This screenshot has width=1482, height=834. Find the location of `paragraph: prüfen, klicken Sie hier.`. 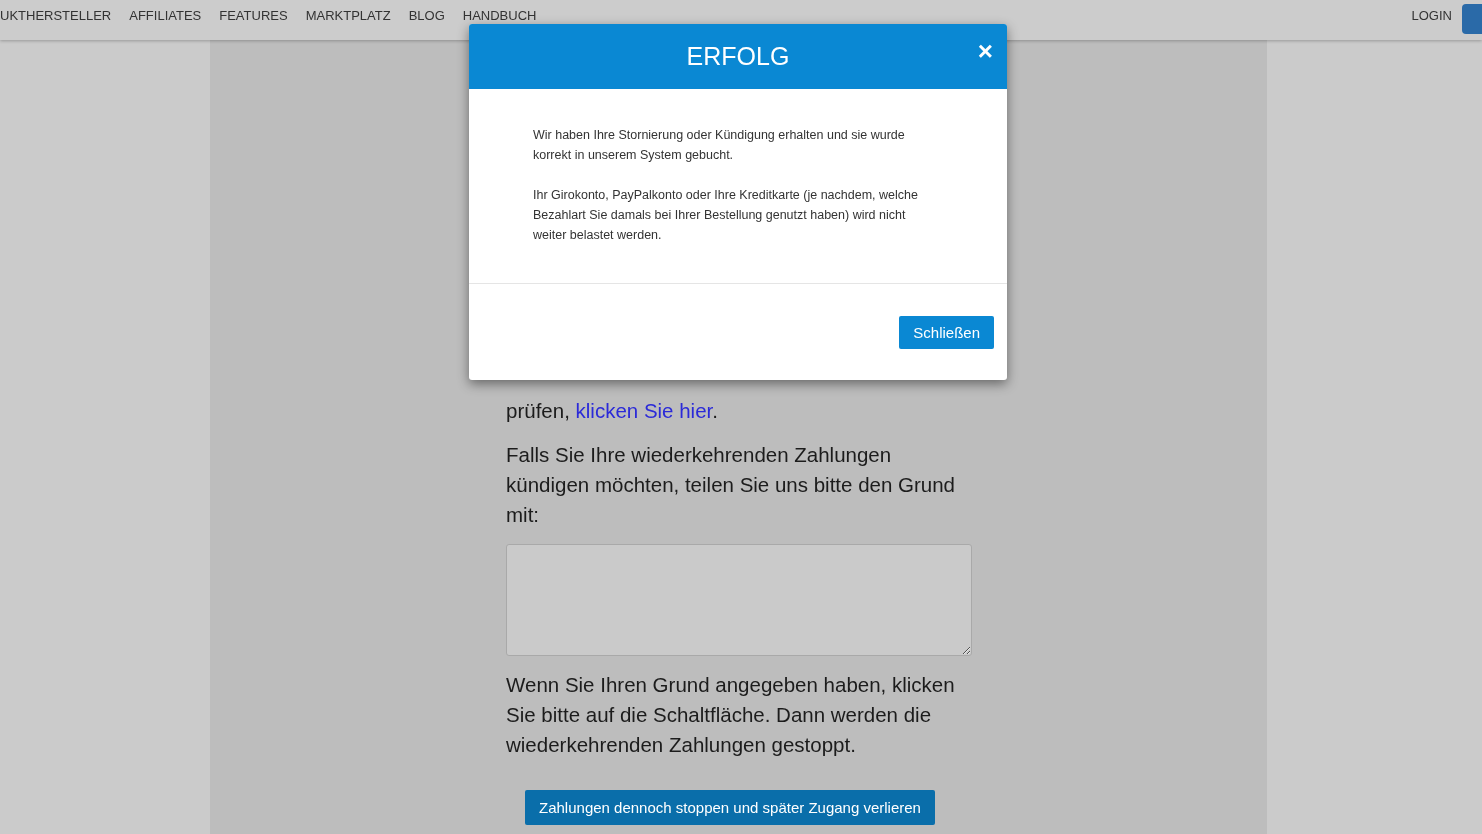

paragraph: prüfen, klicken Sie hier. is located at coordinates (612, 411).